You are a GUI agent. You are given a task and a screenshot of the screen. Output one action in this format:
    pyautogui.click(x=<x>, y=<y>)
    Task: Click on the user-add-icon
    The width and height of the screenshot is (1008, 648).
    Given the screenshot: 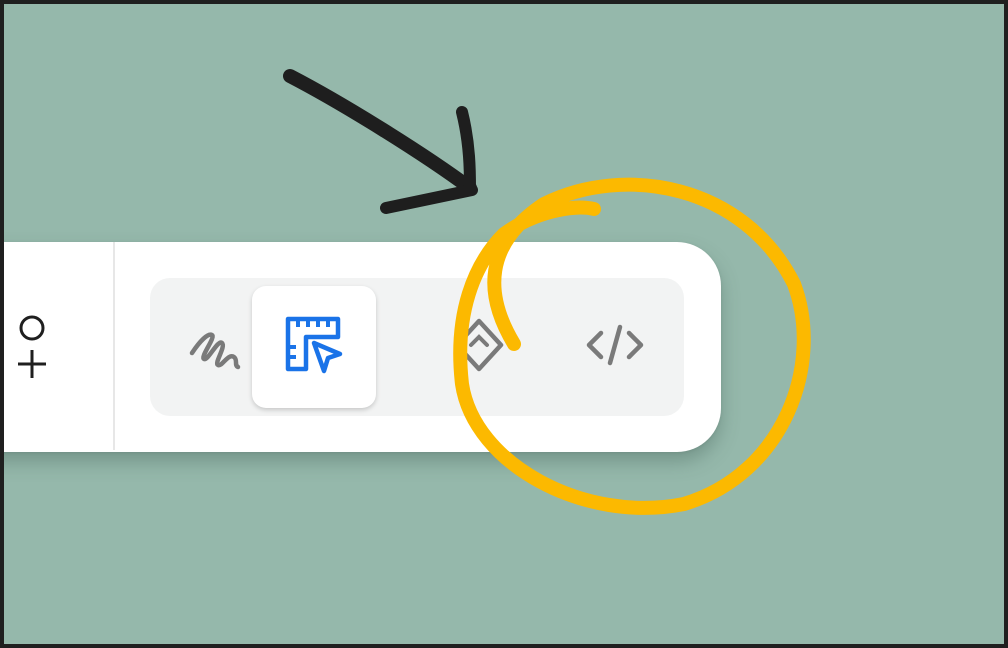 What is the action you would take?
    pyautogui.click(x=32, y=347)
    